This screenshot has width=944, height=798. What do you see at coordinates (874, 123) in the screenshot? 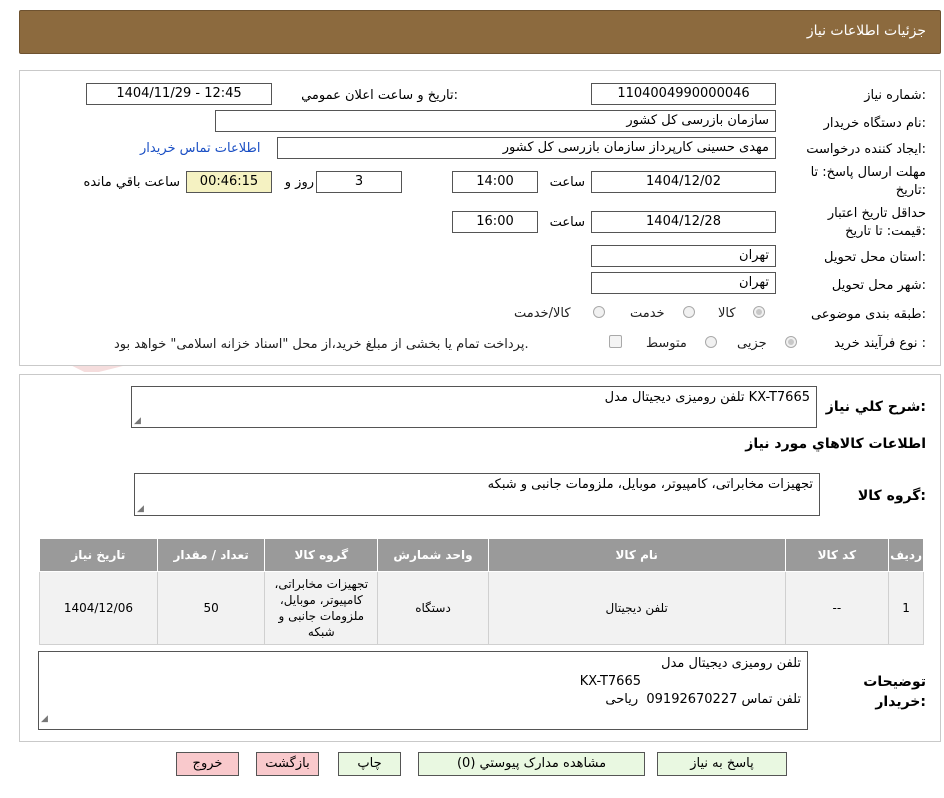
I see `buyer-org-label: نام دستگاه خریدار:` at bounding box center [874, 123].